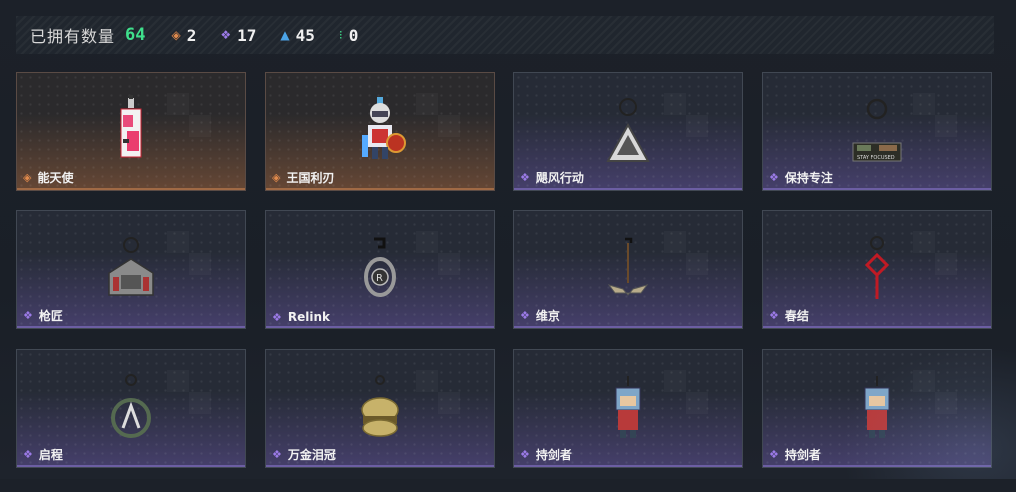 This screenshot has width=1016, height=492. I want to click on charm-image-golden-crown, so click(380, 406).